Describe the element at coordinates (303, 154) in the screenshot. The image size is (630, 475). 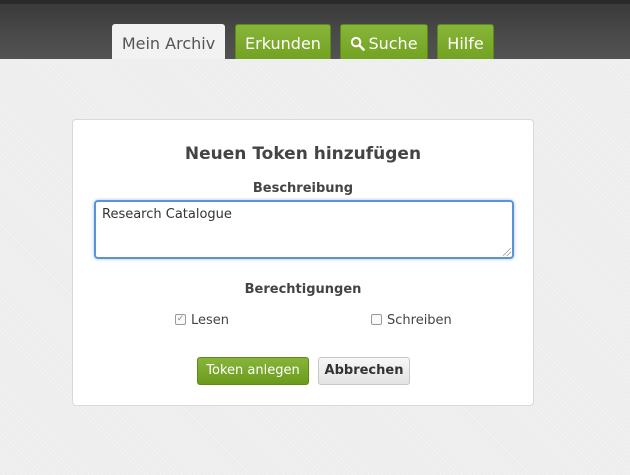
I see `dialog-title: Neuen Token hinzufügen` at that location.